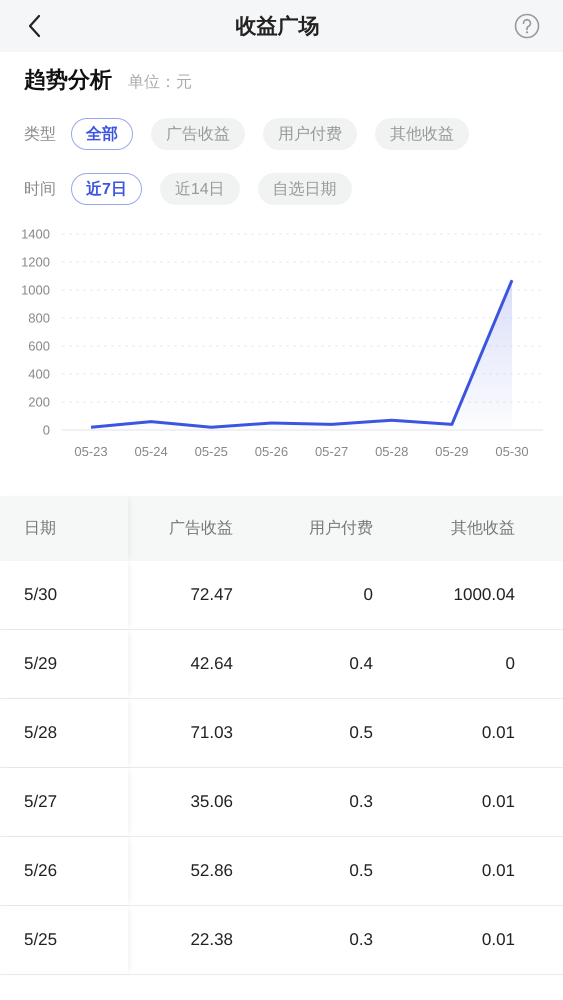  Describe the element at coordinates (278, 27) in the screenshot. I see `page-title: 收益广场` at that location.